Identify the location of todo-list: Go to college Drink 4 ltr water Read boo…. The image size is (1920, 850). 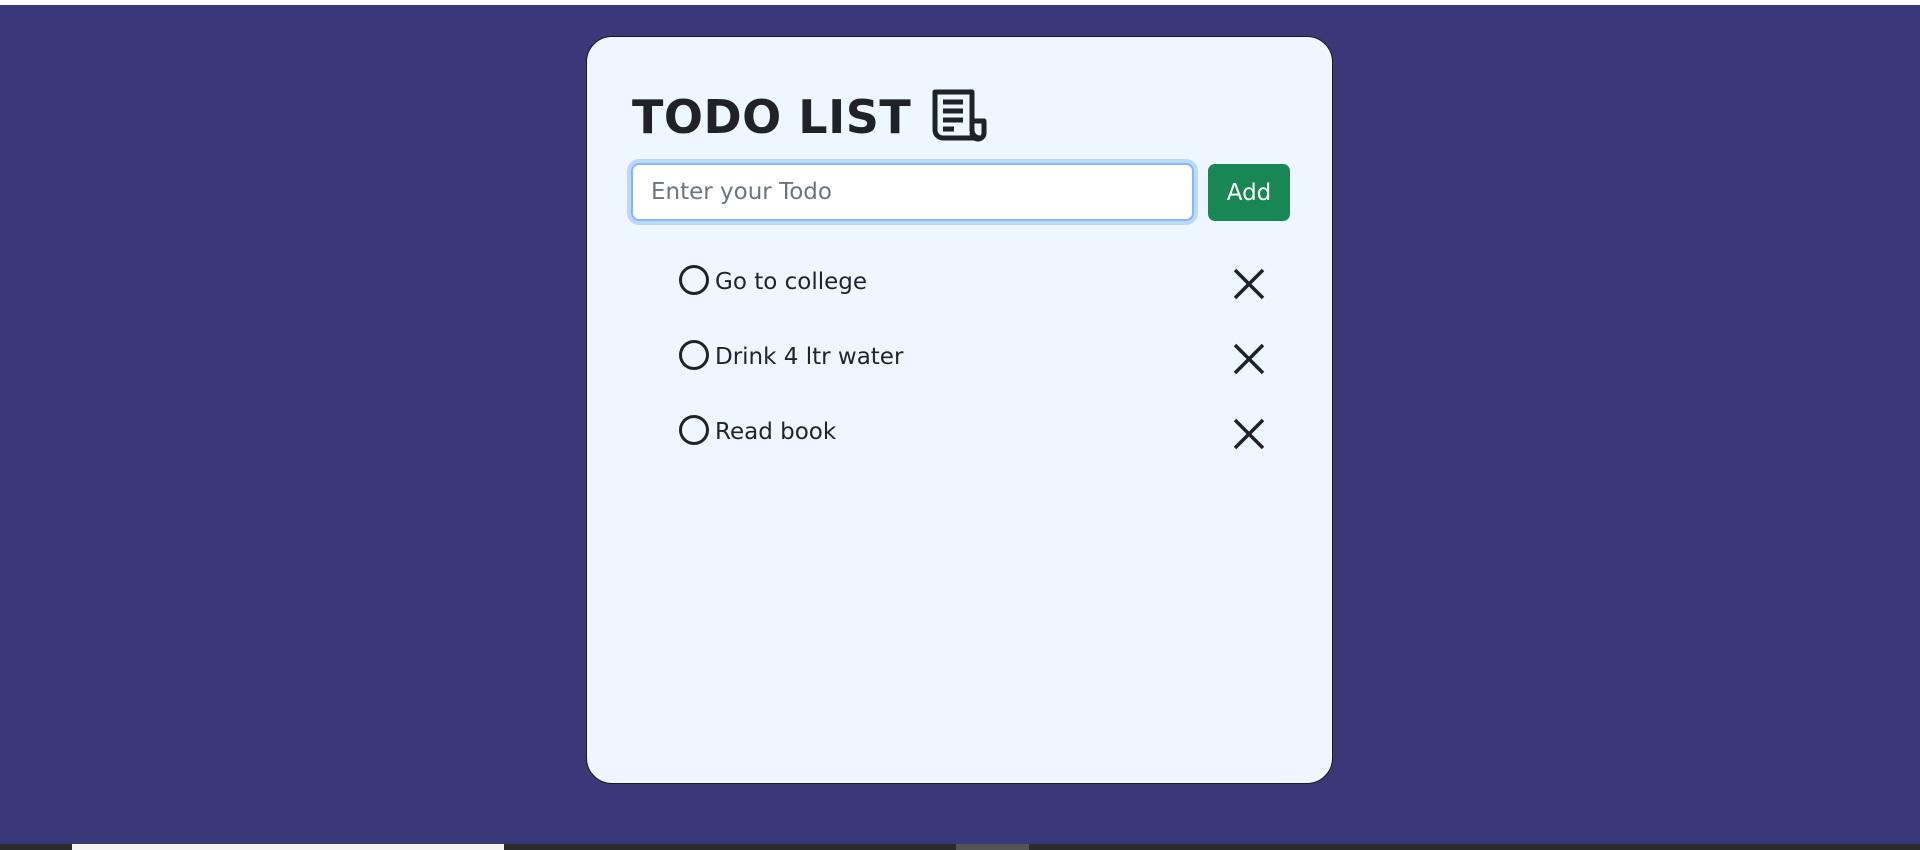
(984, 377).